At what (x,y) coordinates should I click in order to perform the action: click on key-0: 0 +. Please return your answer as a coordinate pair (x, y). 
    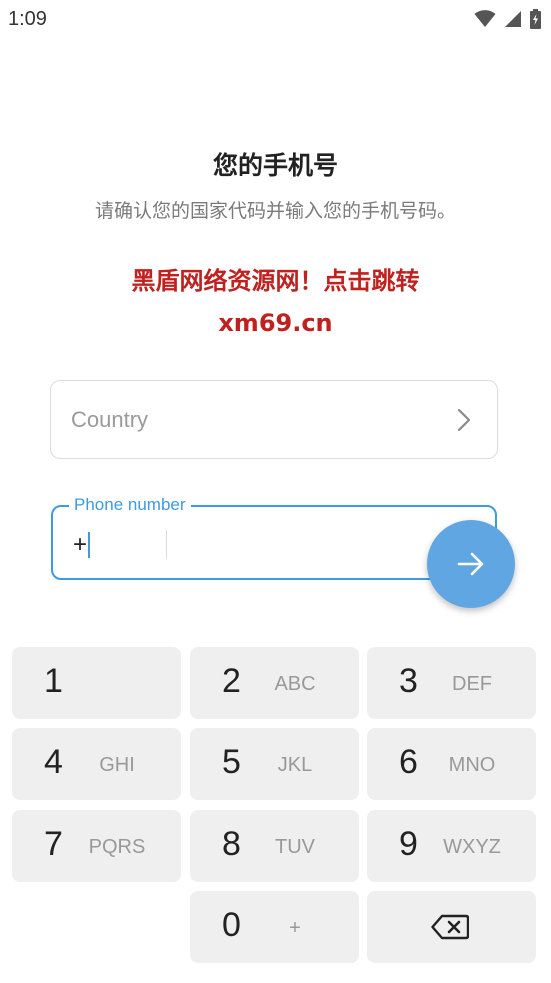
    Looking at the image, I should click on (274, 927).